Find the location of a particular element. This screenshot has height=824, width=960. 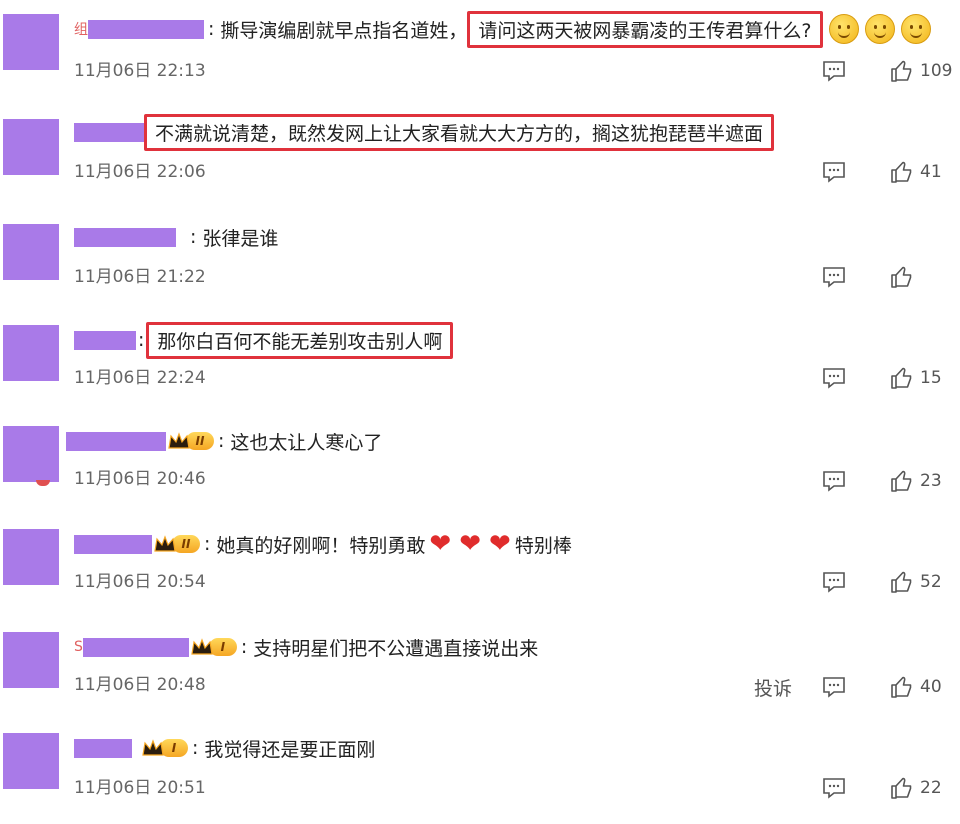

comment-text: 撕导演编剧就早点指名道姓， is located at coordinates (344, 30).